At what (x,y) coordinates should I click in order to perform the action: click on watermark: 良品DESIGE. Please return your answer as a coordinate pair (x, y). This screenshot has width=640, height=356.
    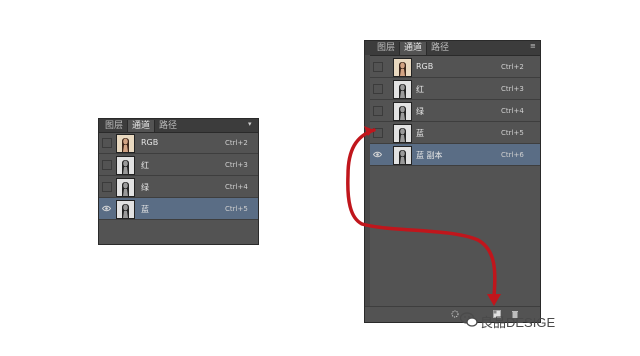
    Looking at the image, I should click on (508, 321).